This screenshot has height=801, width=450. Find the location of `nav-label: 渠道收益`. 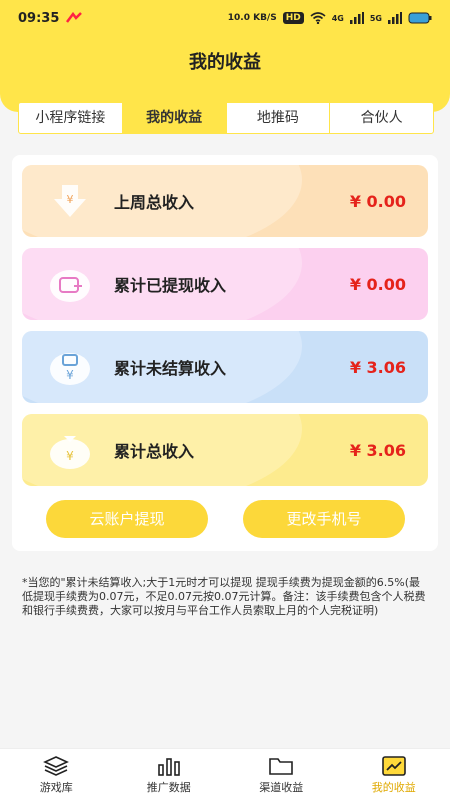

nav-label: 渠道收益 is located at coordinates (281, 787).